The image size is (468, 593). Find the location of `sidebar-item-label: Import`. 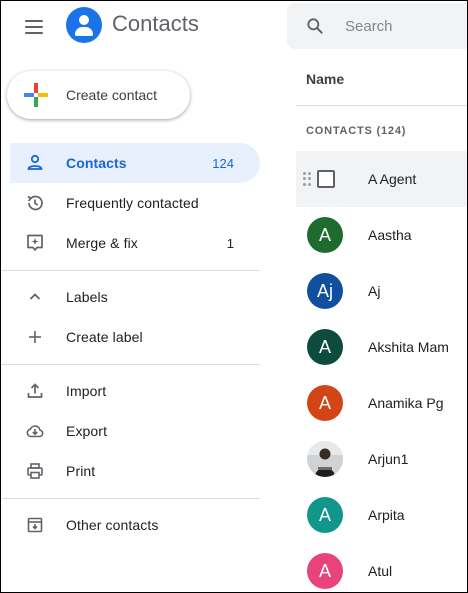

sidebar-item-label: Import is located at coordinates (86, 391).